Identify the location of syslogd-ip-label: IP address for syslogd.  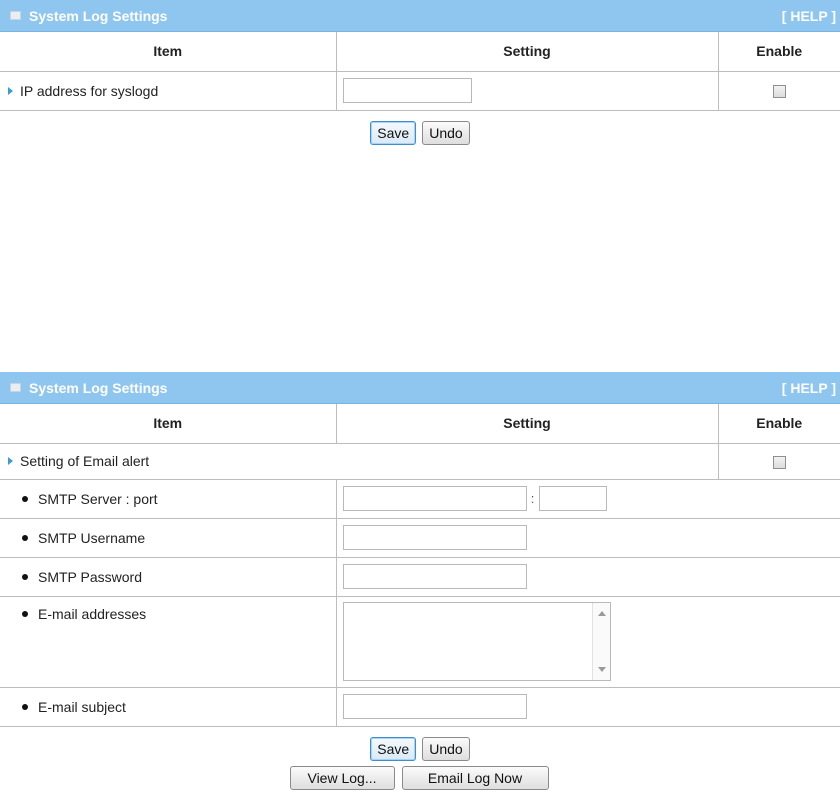
(89, 90).